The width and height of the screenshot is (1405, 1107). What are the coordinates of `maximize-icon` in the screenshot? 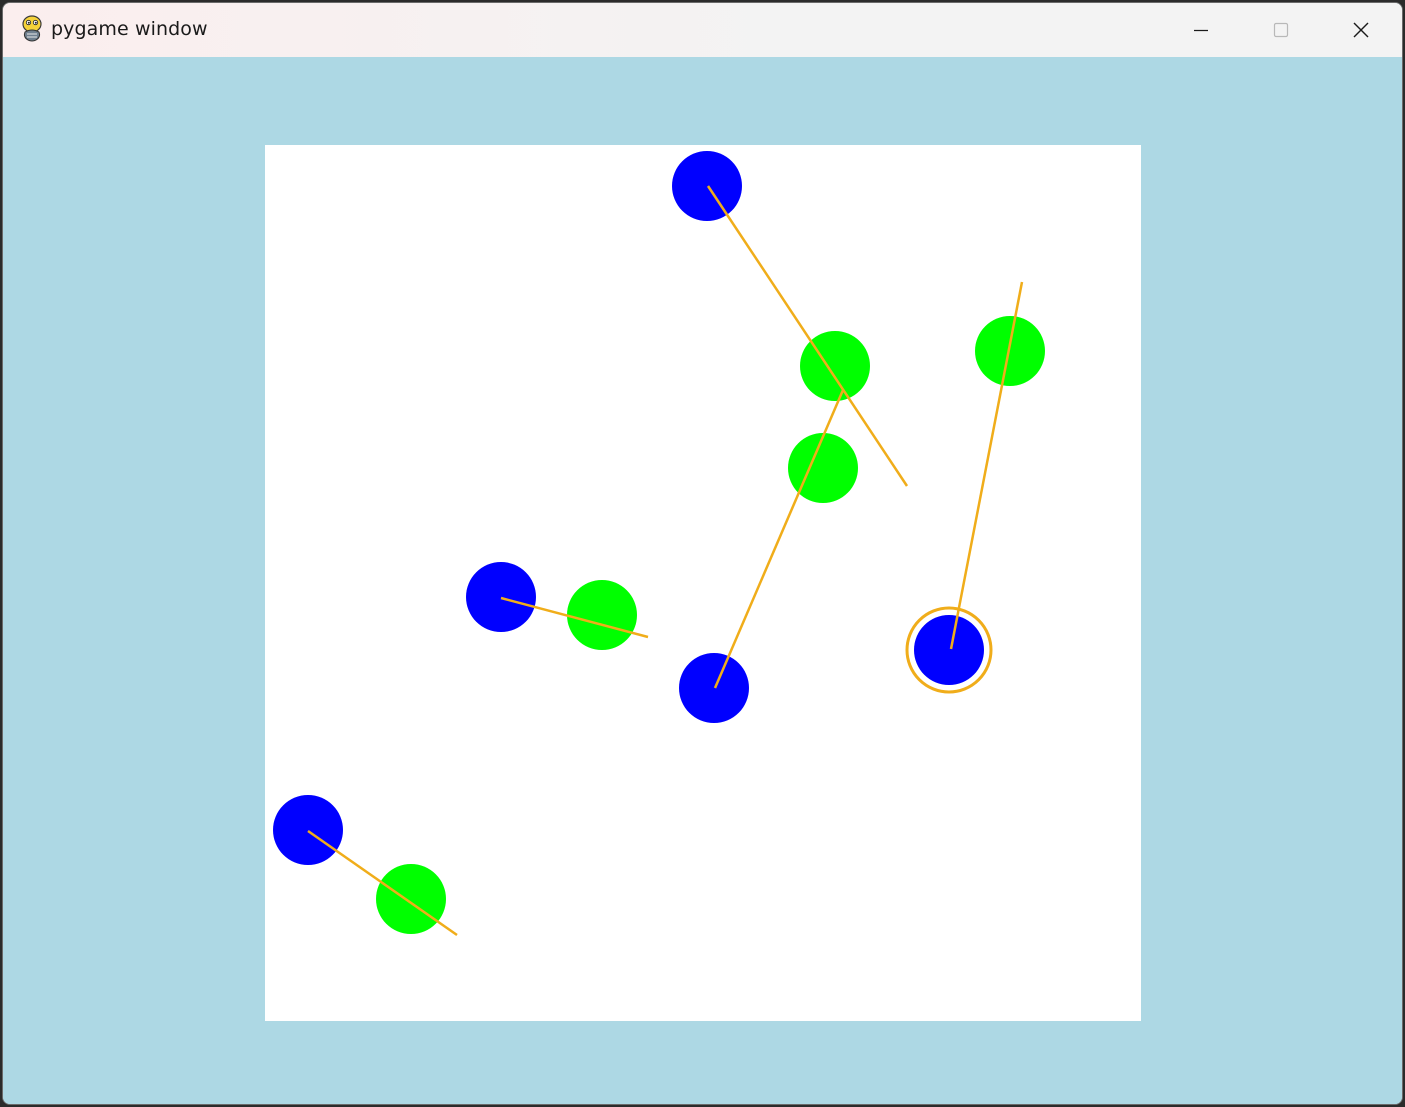 It's located at (1281, 30).